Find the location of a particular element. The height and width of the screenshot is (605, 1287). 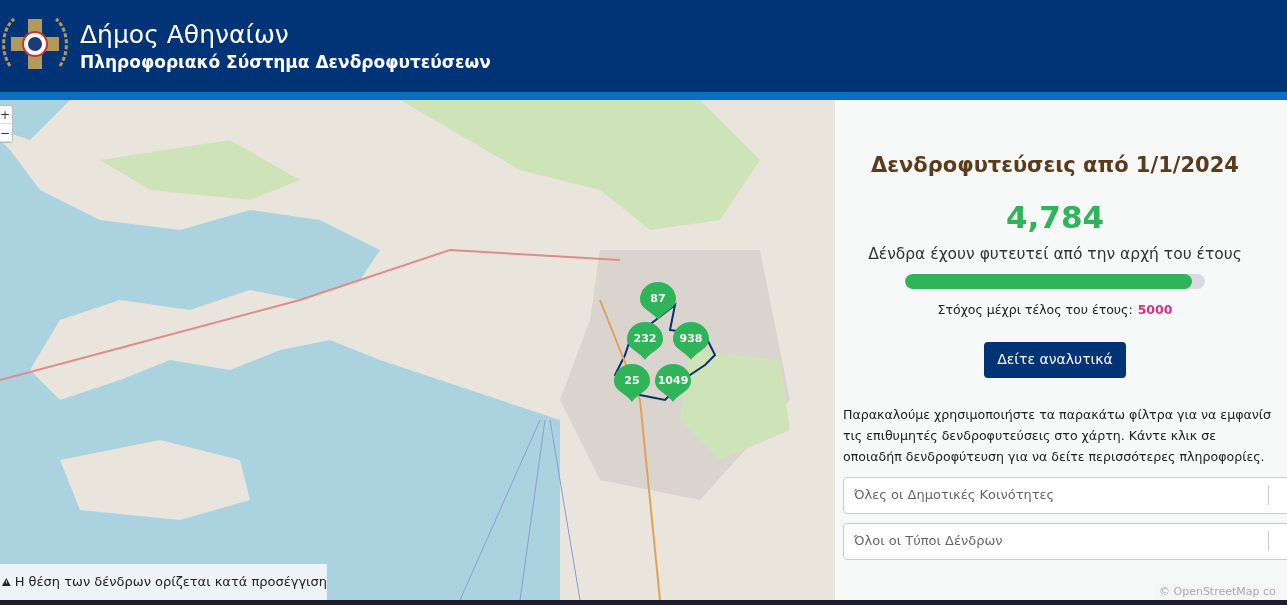

filter-select: Όλοι οι Τύποι Δένδρων is located at coordinates (1065, 541).